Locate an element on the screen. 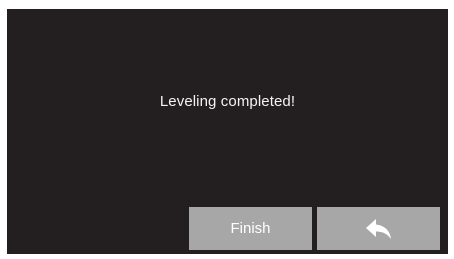 The height and width of the screenshot is (259, 454). leveling-completed-message: Leveling completed! is located at coordinates (227, 101).